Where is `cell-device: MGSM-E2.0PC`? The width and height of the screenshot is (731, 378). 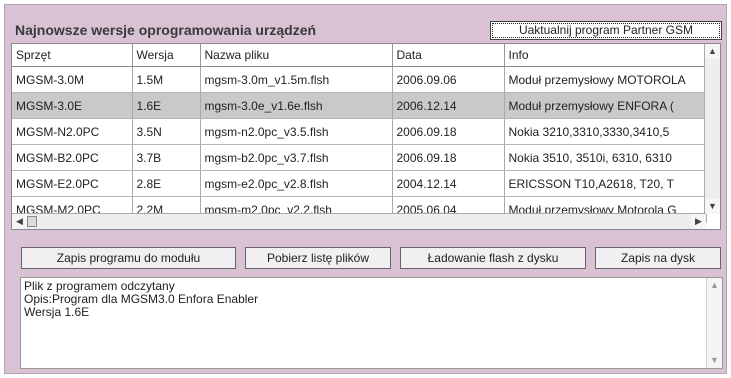 cell-device: MGSM-E2.0PC is located at coordinates (72, 183).